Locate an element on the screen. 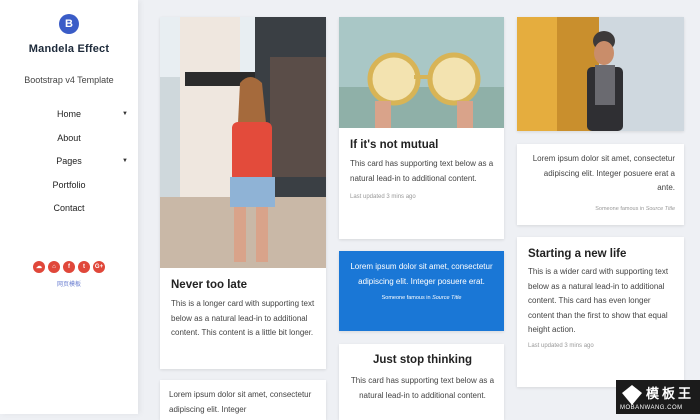 Image resolution: width=700 pixels, height=420 pixels. watermark: 模板王 MOBANWANG.COM is located at coordinates (658, 397).